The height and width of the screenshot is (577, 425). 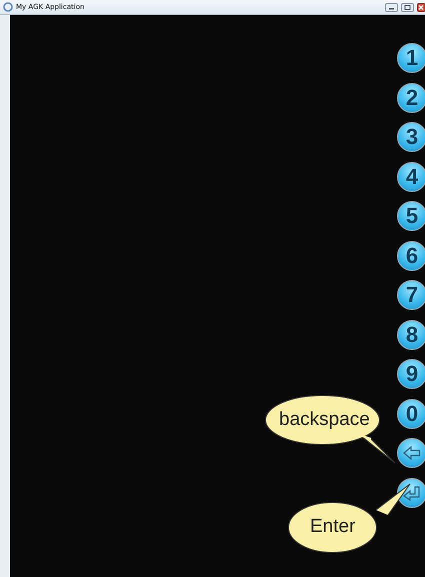 What do you see at coordinates (411, 97) in the screenshot?
I see `digit-key: 2` at bounding box center [411, 97].